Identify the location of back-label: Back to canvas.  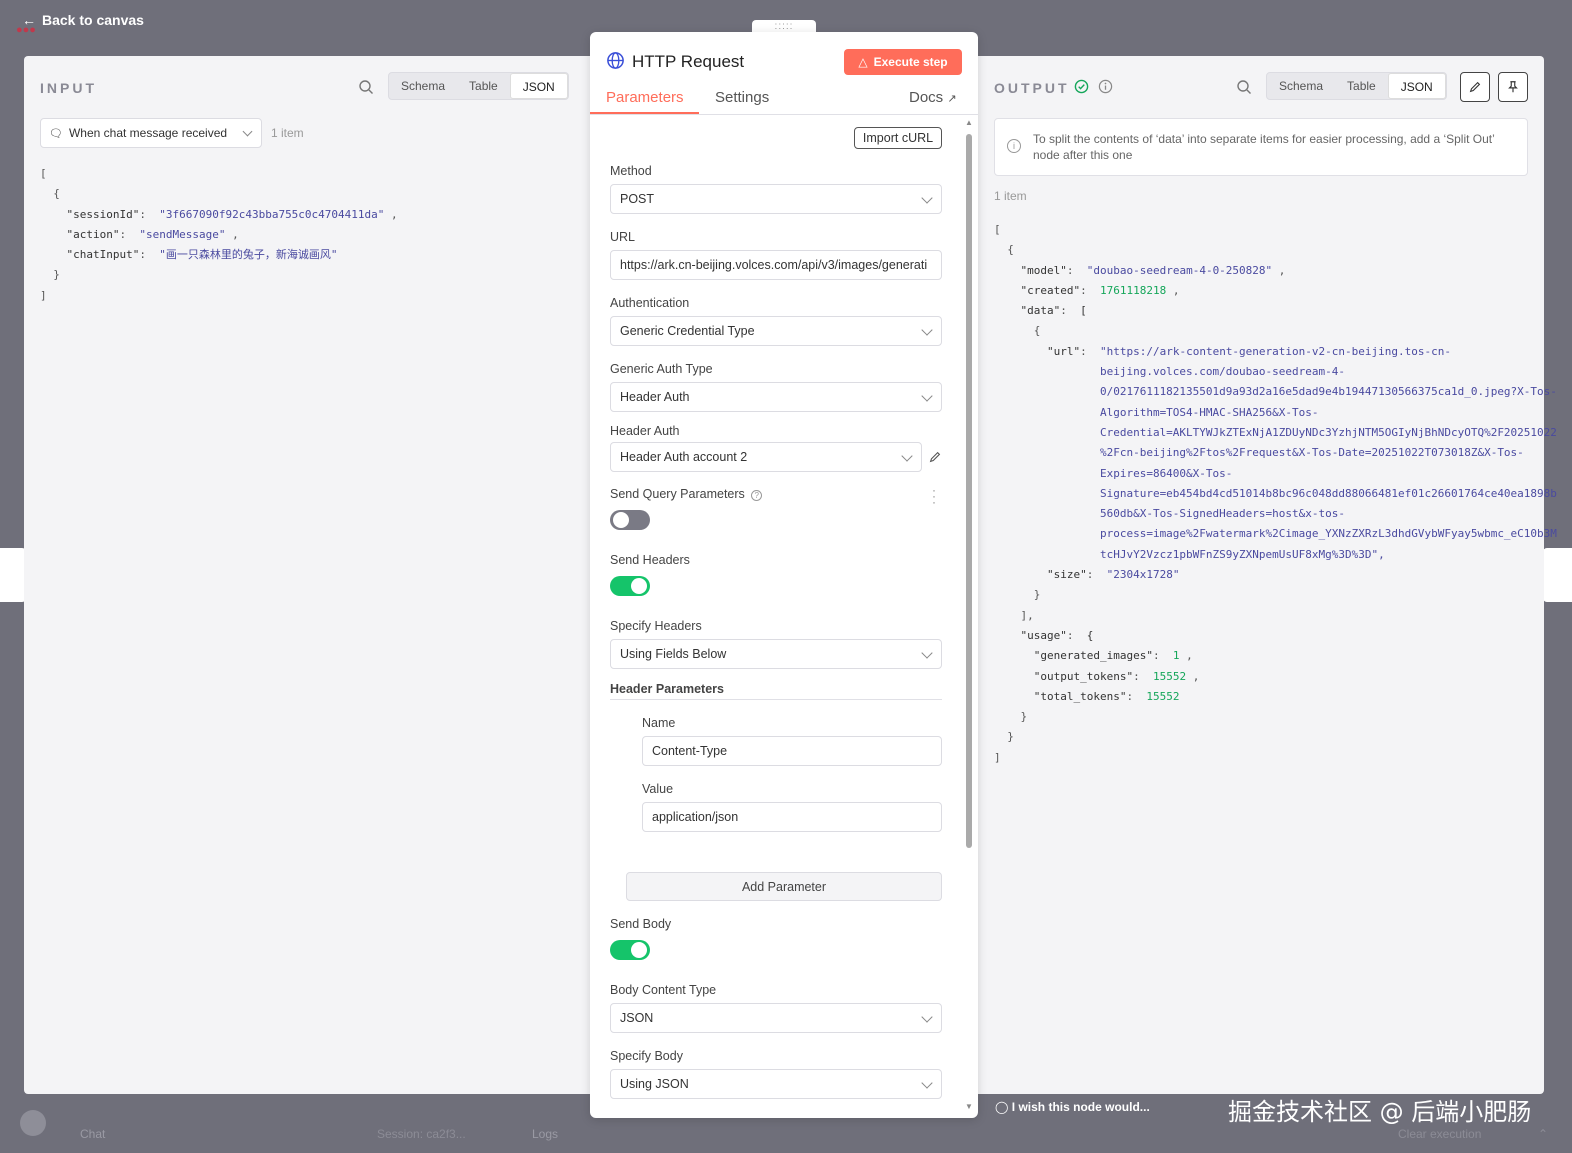
(93, 20).